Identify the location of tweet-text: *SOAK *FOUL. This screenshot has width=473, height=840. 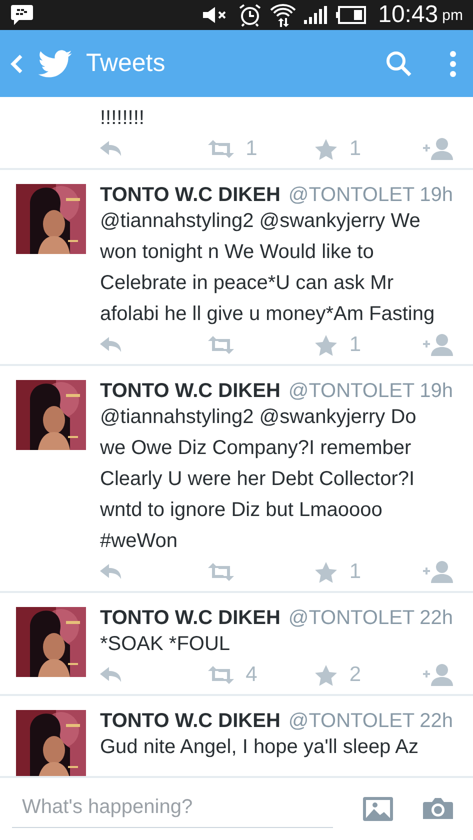
(166, 644).